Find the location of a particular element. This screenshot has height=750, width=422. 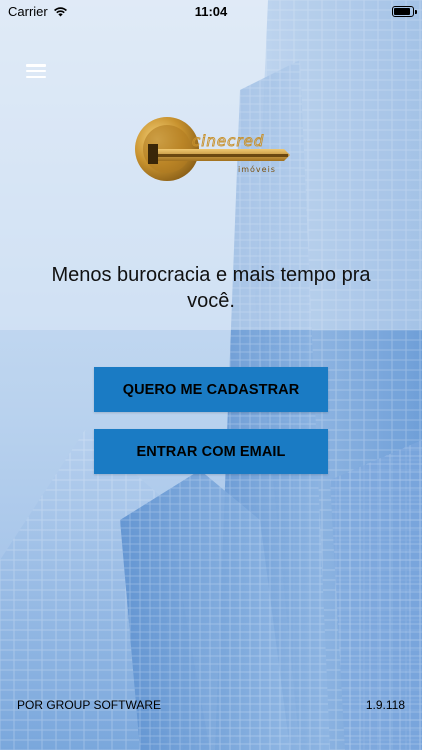

status-left: Carrier is located at coordinates (38, 11).